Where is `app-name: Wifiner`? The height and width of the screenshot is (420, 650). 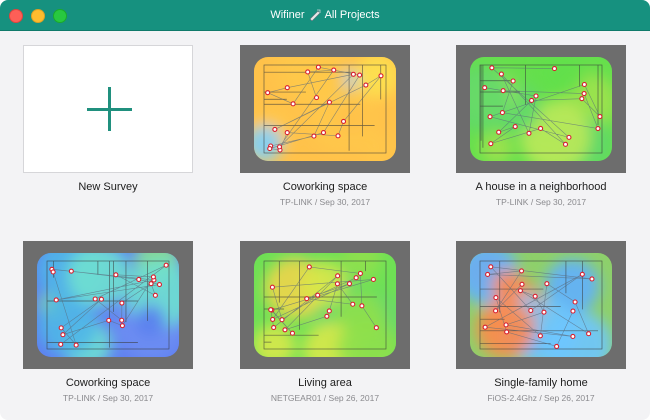 app-name: Wifiner is located at coordinates (287, 15).